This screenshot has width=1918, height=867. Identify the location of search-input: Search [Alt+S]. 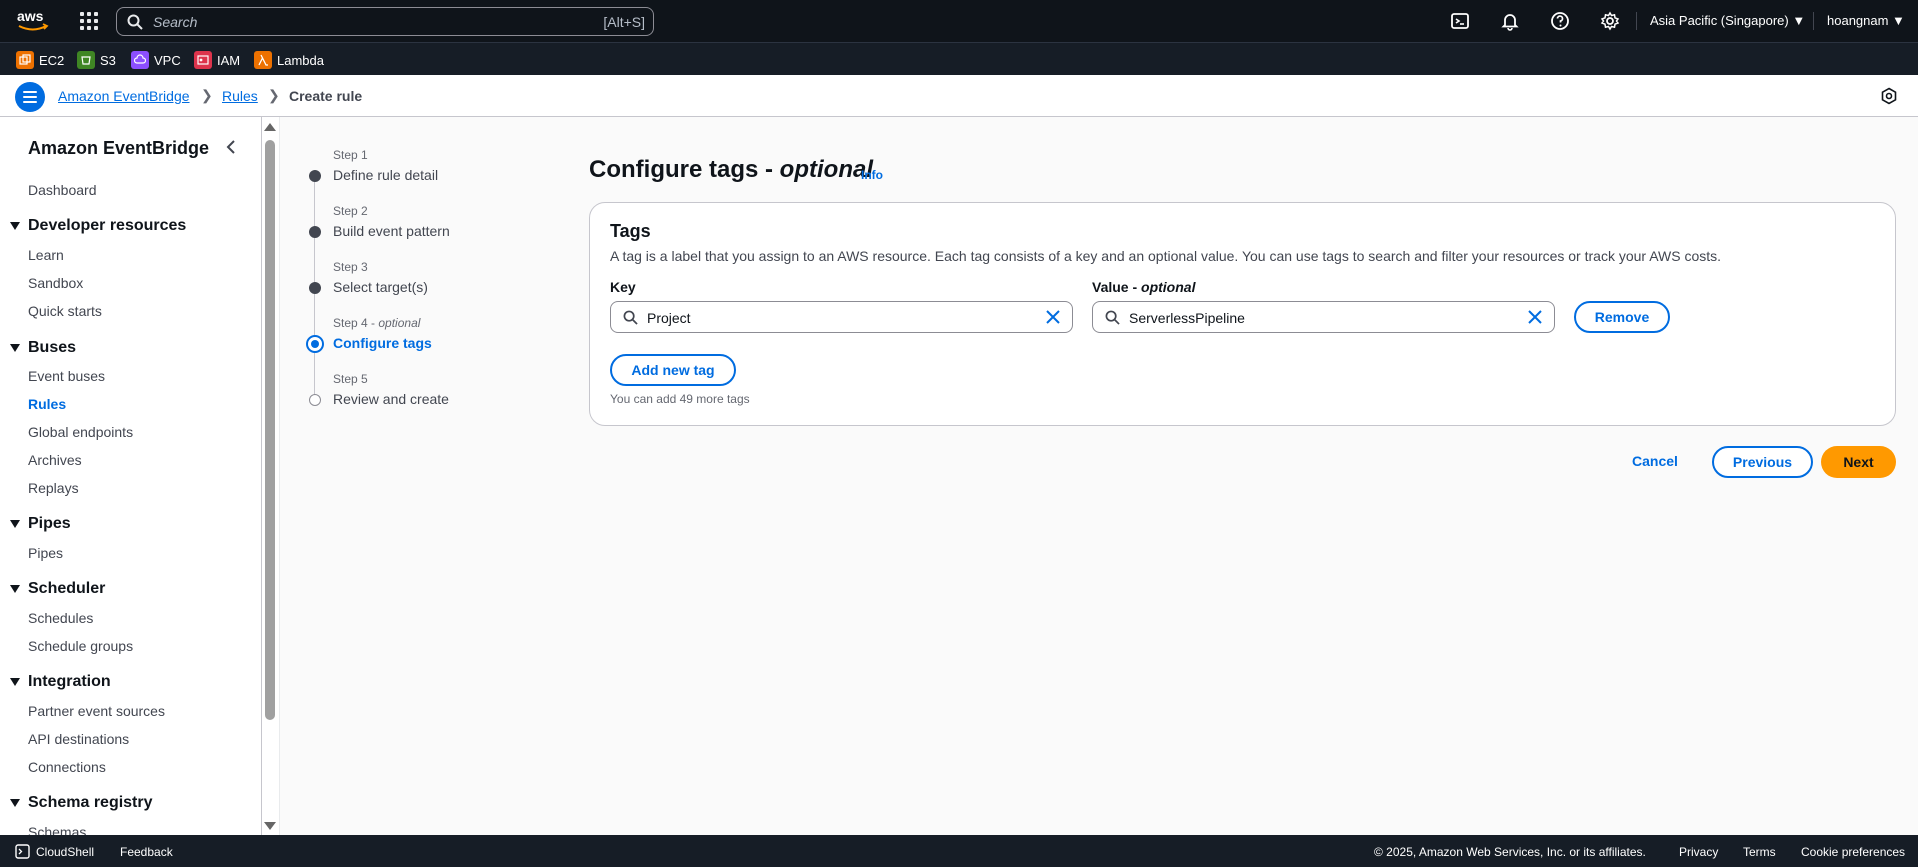
(385, 21).